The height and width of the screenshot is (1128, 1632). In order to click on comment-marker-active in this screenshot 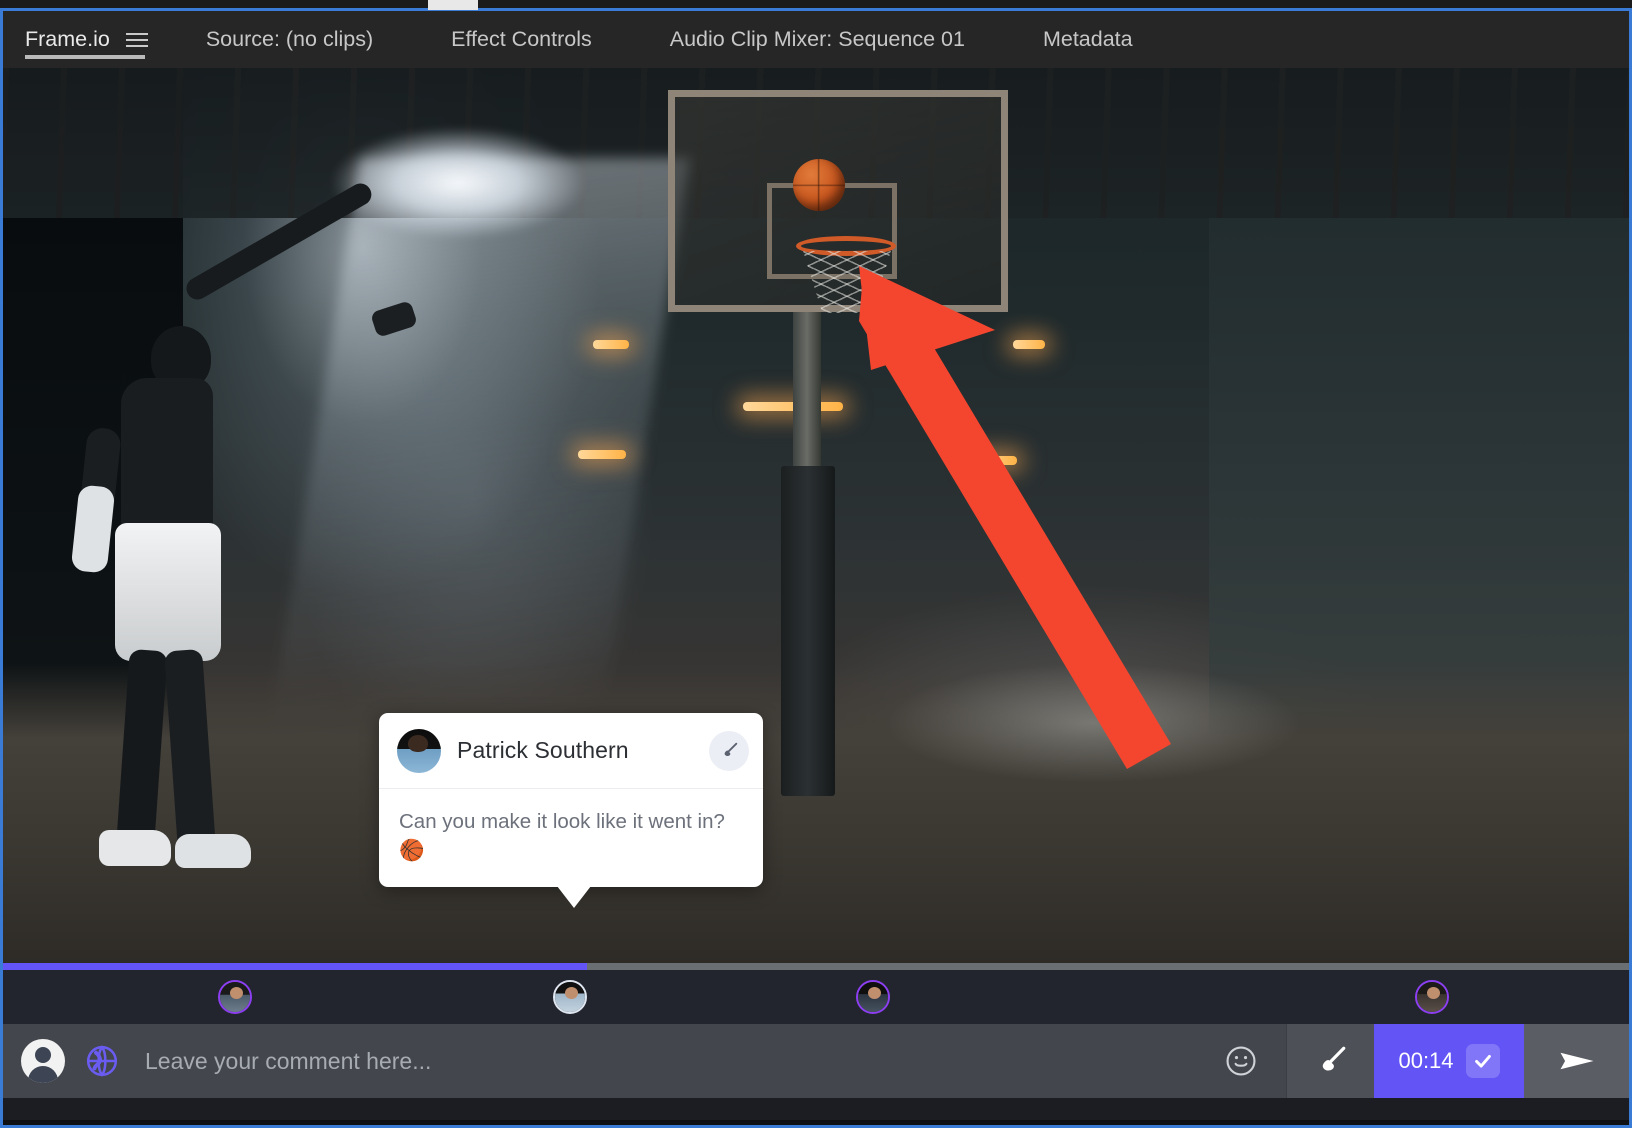, I will do `click(570, 997)`.